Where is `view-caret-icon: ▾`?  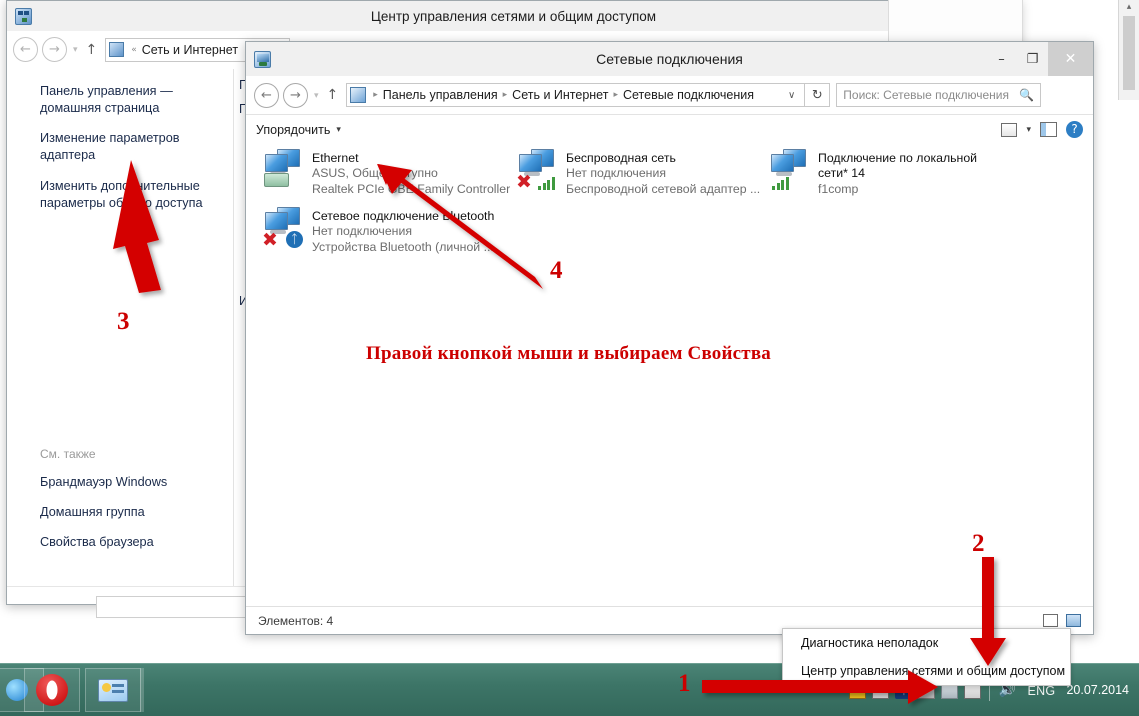
view-caret-icon: ▾ is located at coordinates (1028, 130).